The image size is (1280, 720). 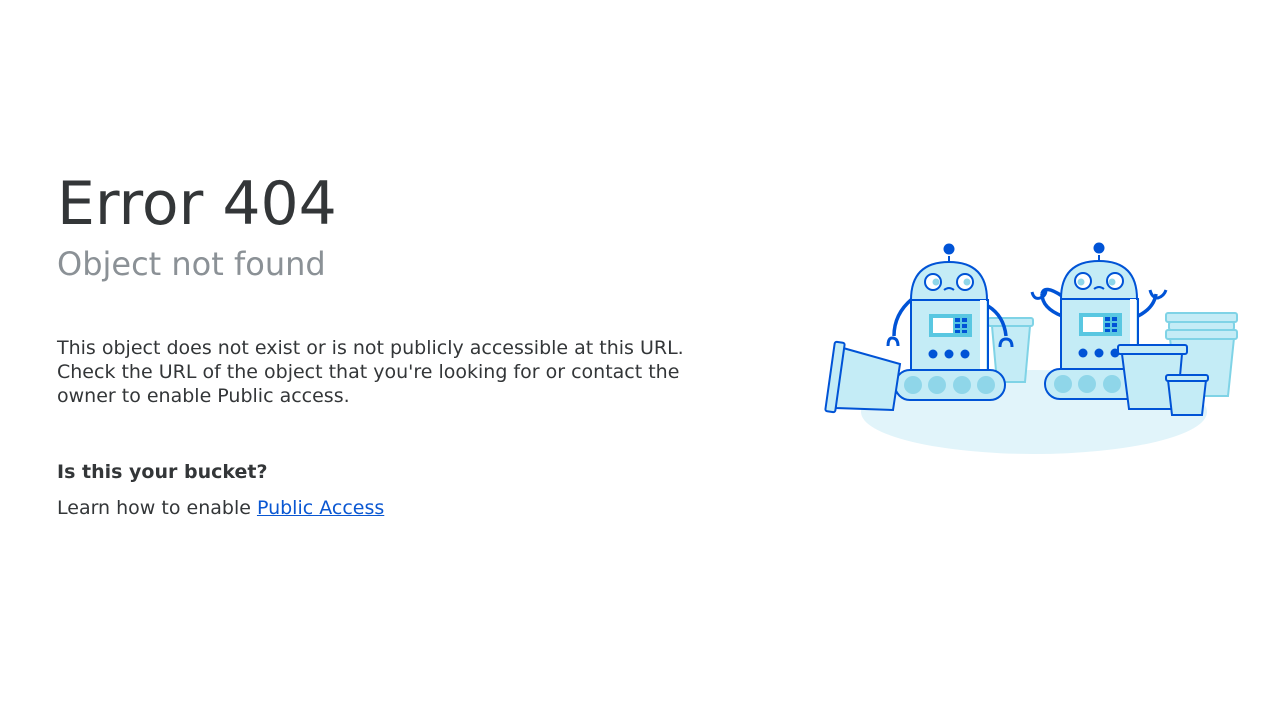 What do you see at coordinates (162, 472) in the screenshot?
I see `bucket-question: Is this your bucket?` at bounding box center [162, 472].